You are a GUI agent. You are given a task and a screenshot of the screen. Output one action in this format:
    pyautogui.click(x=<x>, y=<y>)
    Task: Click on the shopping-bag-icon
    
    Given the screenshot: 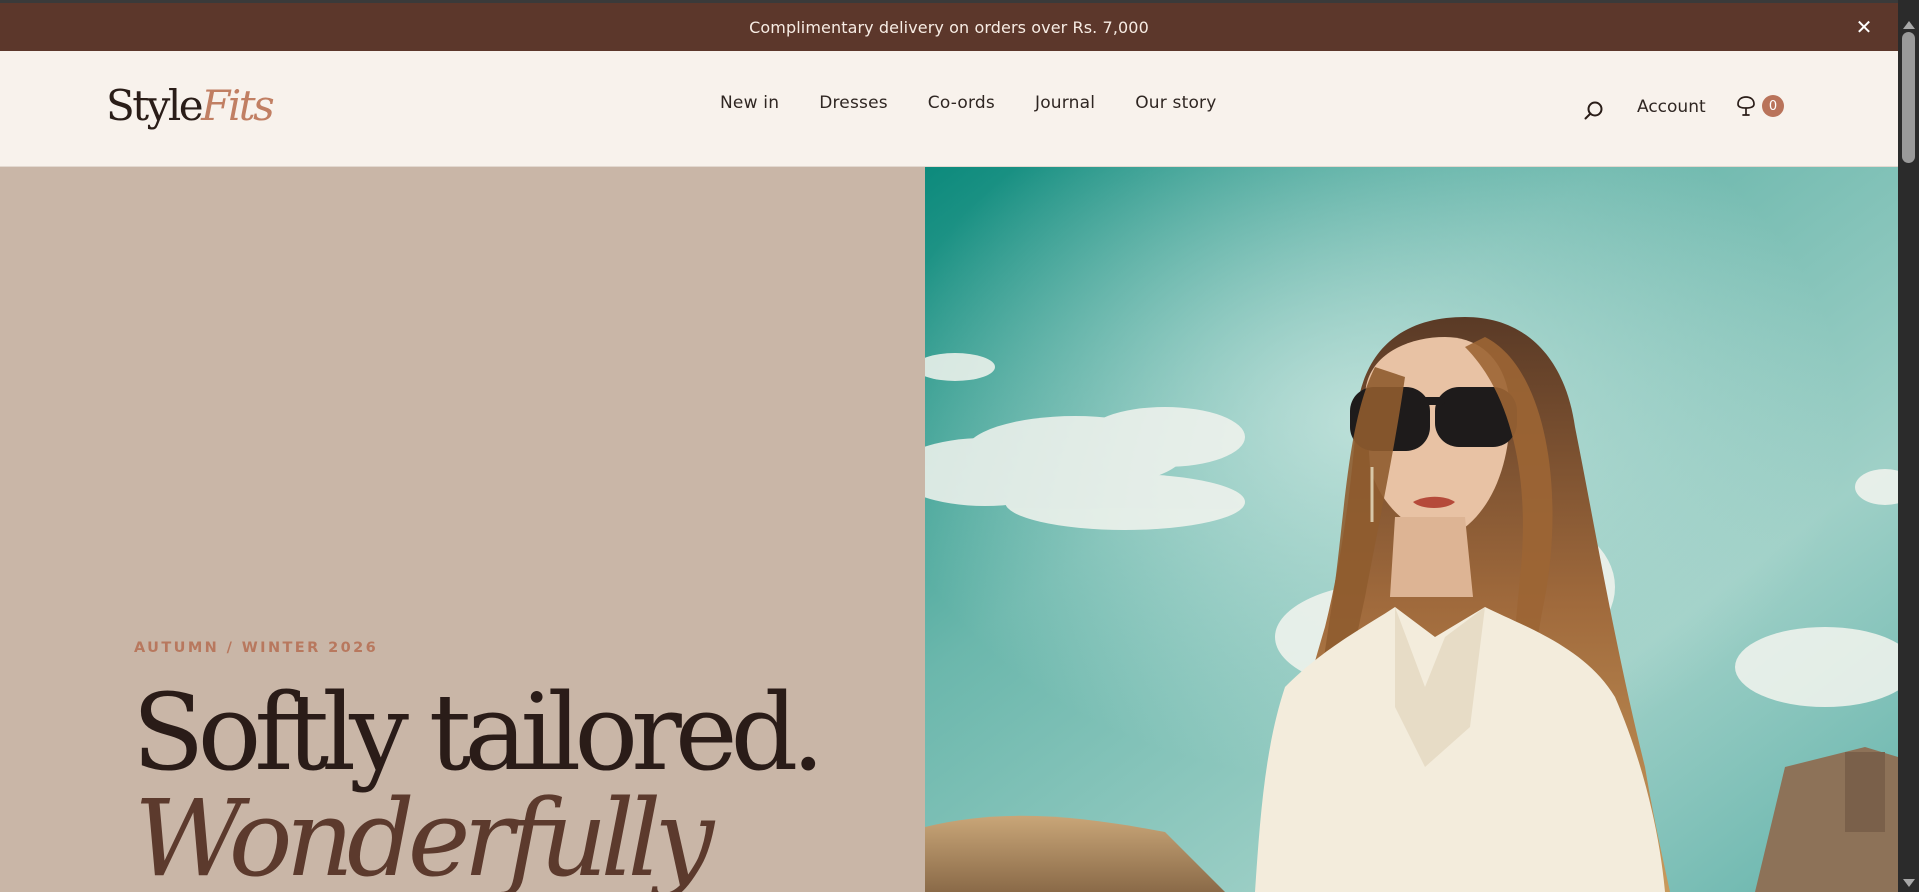 What is the action you would take?
    pyautogui.click(x=1746, y=107)
    